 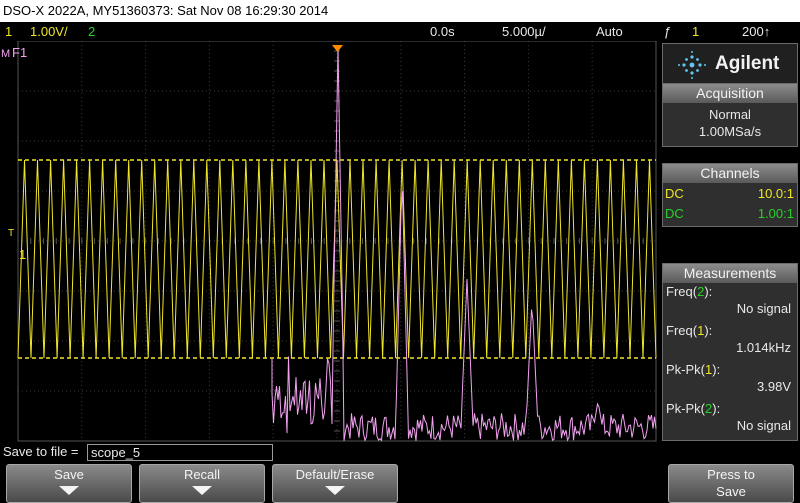 I want to click on agilent-spark-icon, so click(x=692, y=65).